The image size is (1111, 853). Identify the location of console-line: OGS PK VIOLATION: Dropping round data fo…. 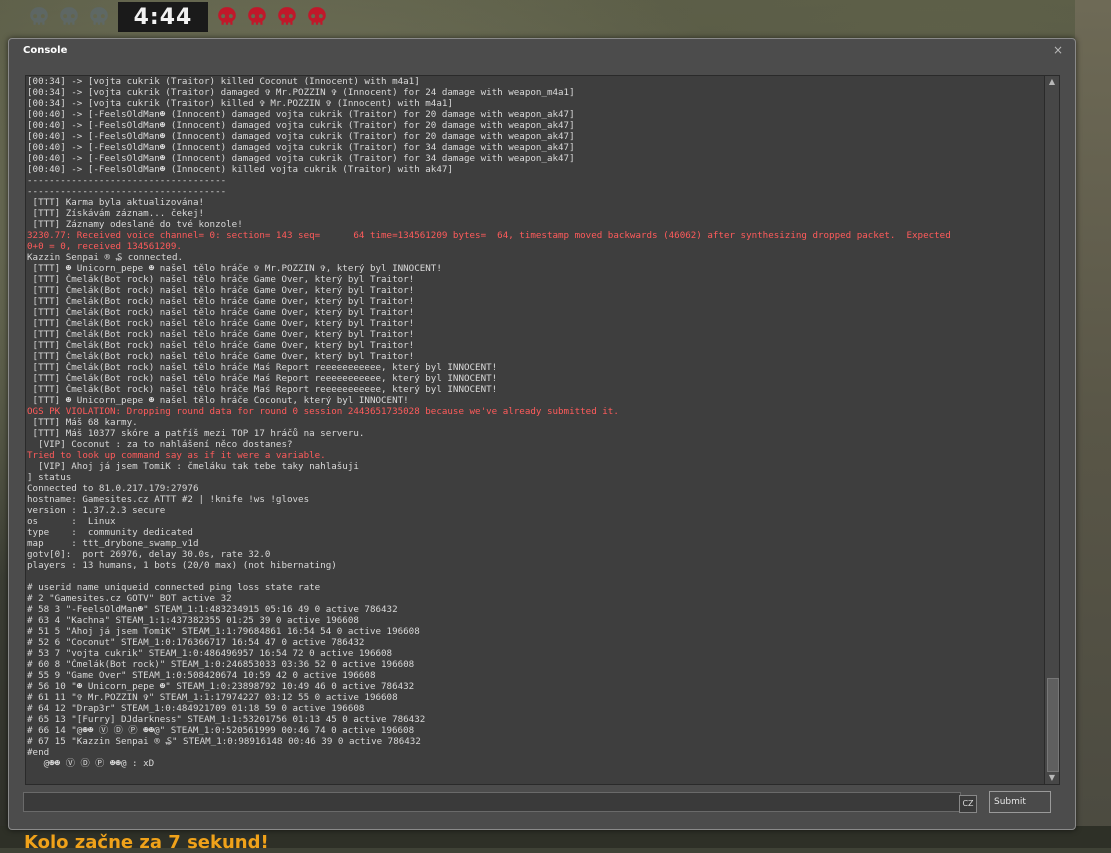
(323, 411).